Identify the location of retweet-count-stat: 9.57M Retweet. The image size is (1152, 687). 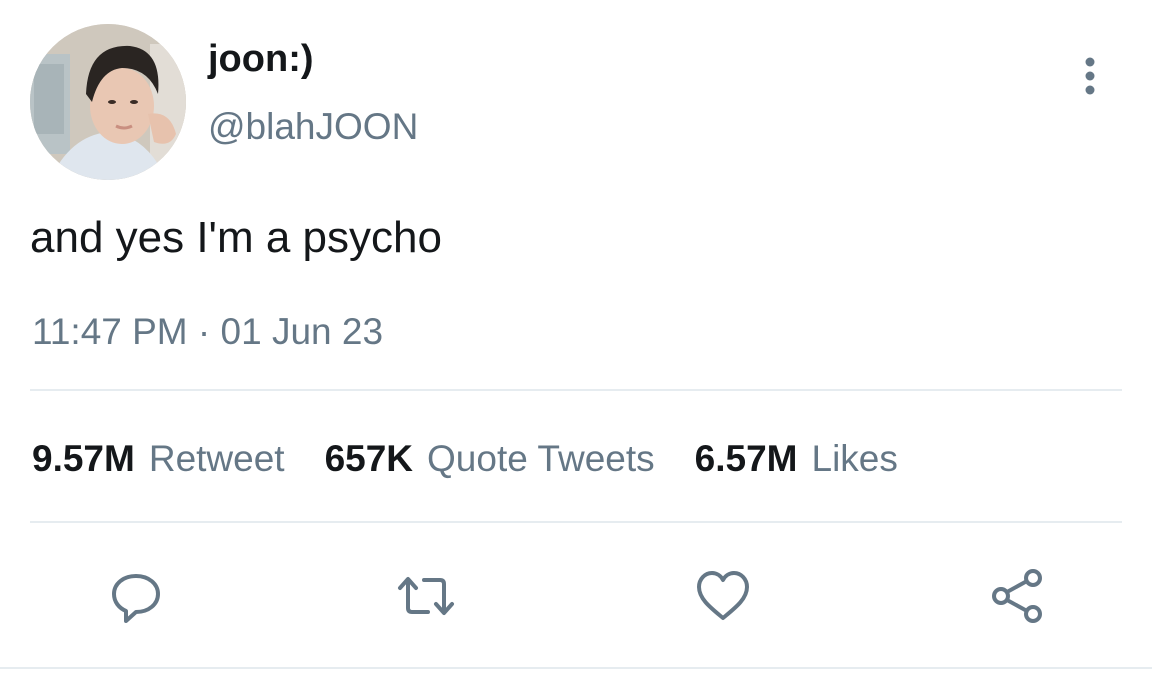
(158, 458).